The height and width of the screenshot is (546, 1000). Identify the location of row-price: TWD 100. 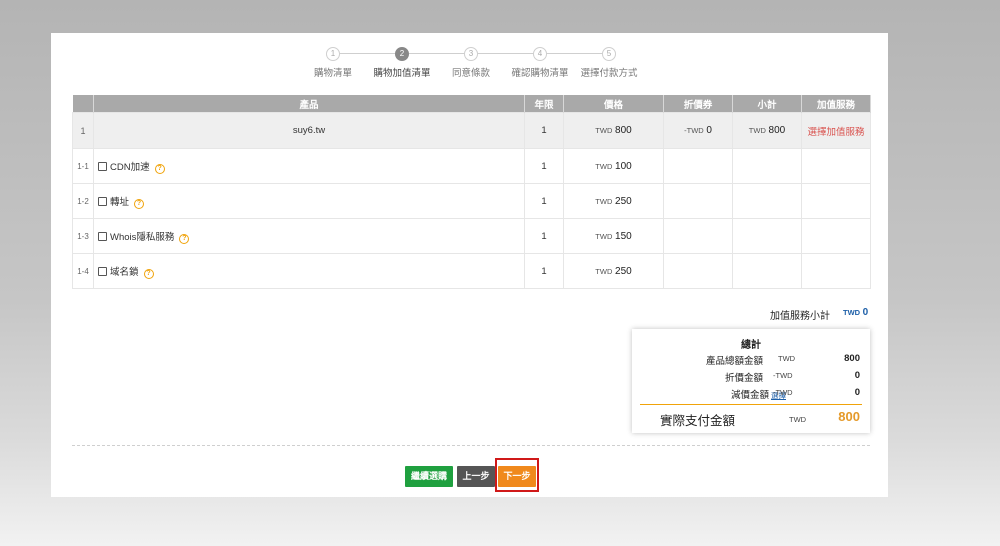
(613, 166).